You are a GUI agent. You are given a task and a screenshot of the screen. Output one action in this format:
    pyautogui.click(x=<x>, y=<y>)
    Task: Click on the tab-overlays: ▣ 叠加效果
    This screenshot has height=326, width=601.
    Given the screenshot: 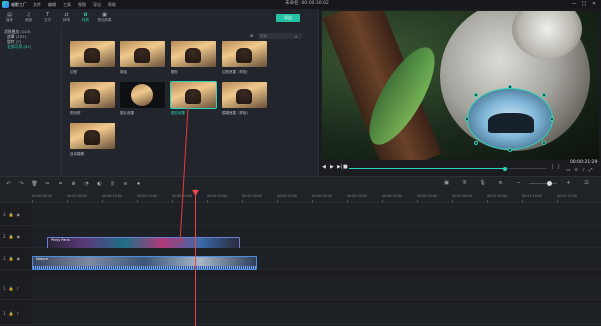 What is the action you would take?
    pyautogui.click(x=104, y=17)
    